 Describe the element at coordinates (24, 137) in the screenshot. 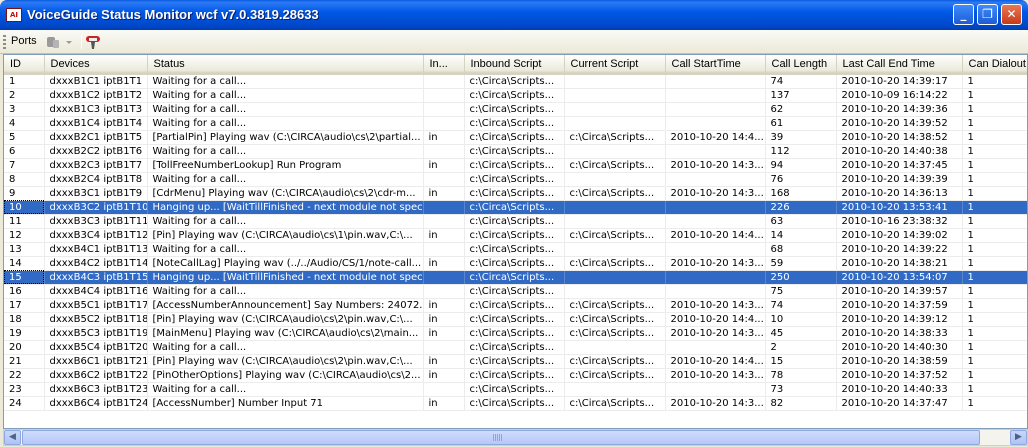

I see `cell-id: 5` at that location.